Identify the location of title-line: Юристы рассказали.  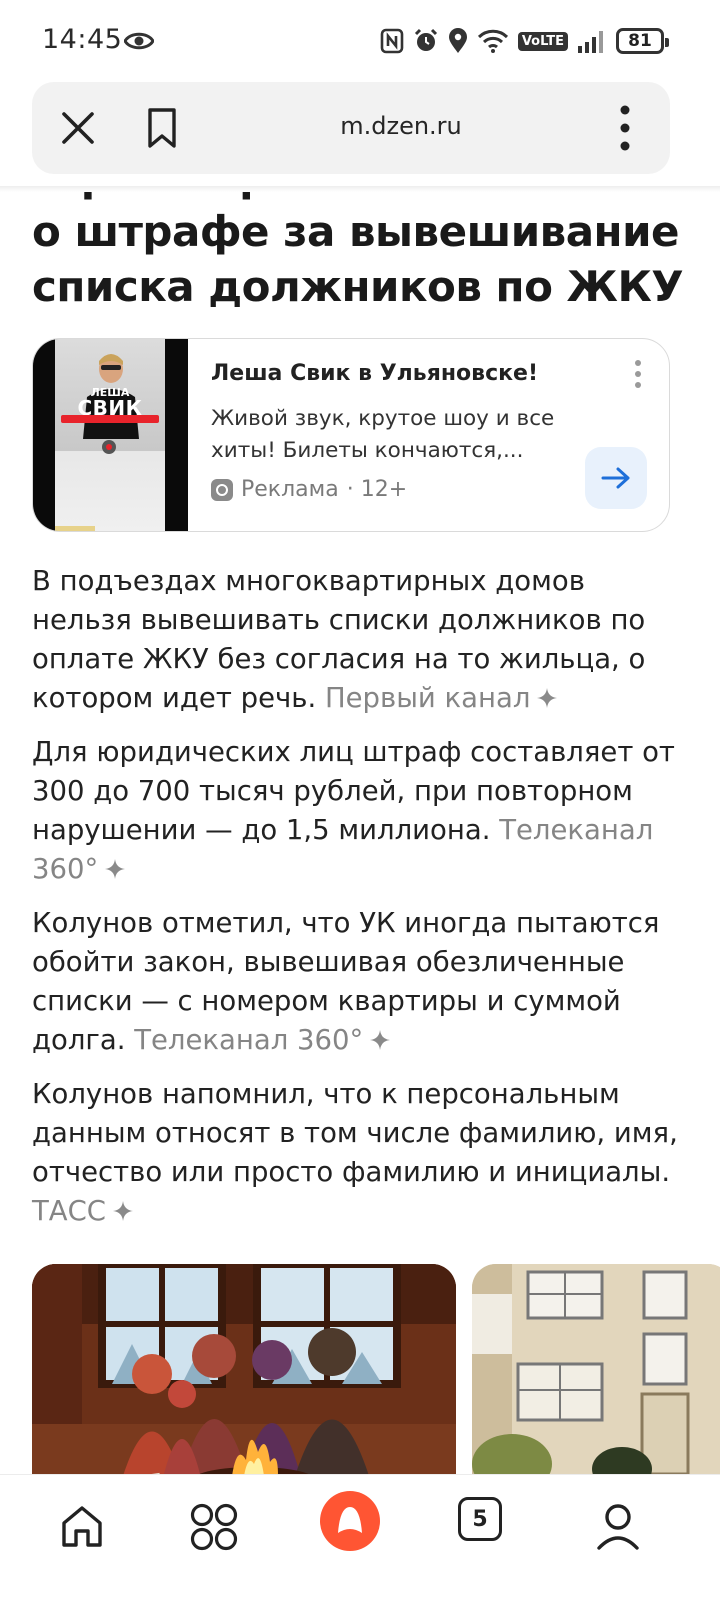
(272, 196).